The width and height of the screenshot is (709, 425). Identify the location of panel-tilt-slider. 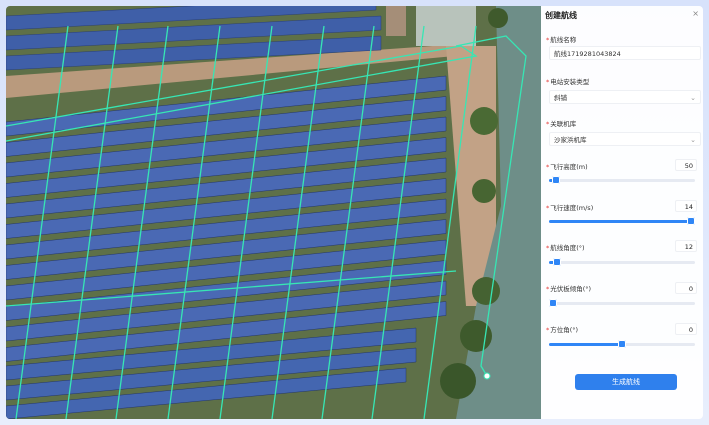
(622, 303).